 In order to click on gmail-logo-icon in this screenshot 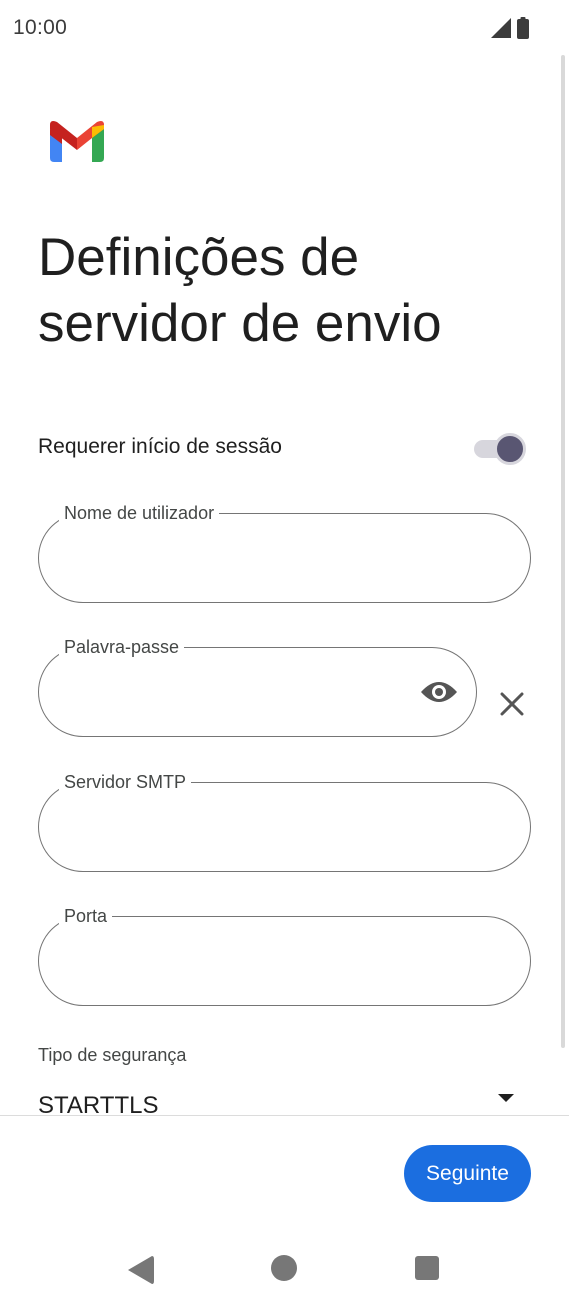, I will do `click(77, 141)`.